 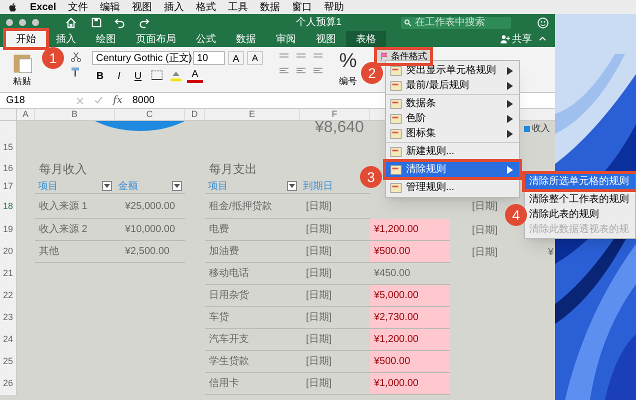 What do you see at coordinates (319, 23) in the screenshot?
I see `window-title: 个人预算1` at bounding box center [319, 23].